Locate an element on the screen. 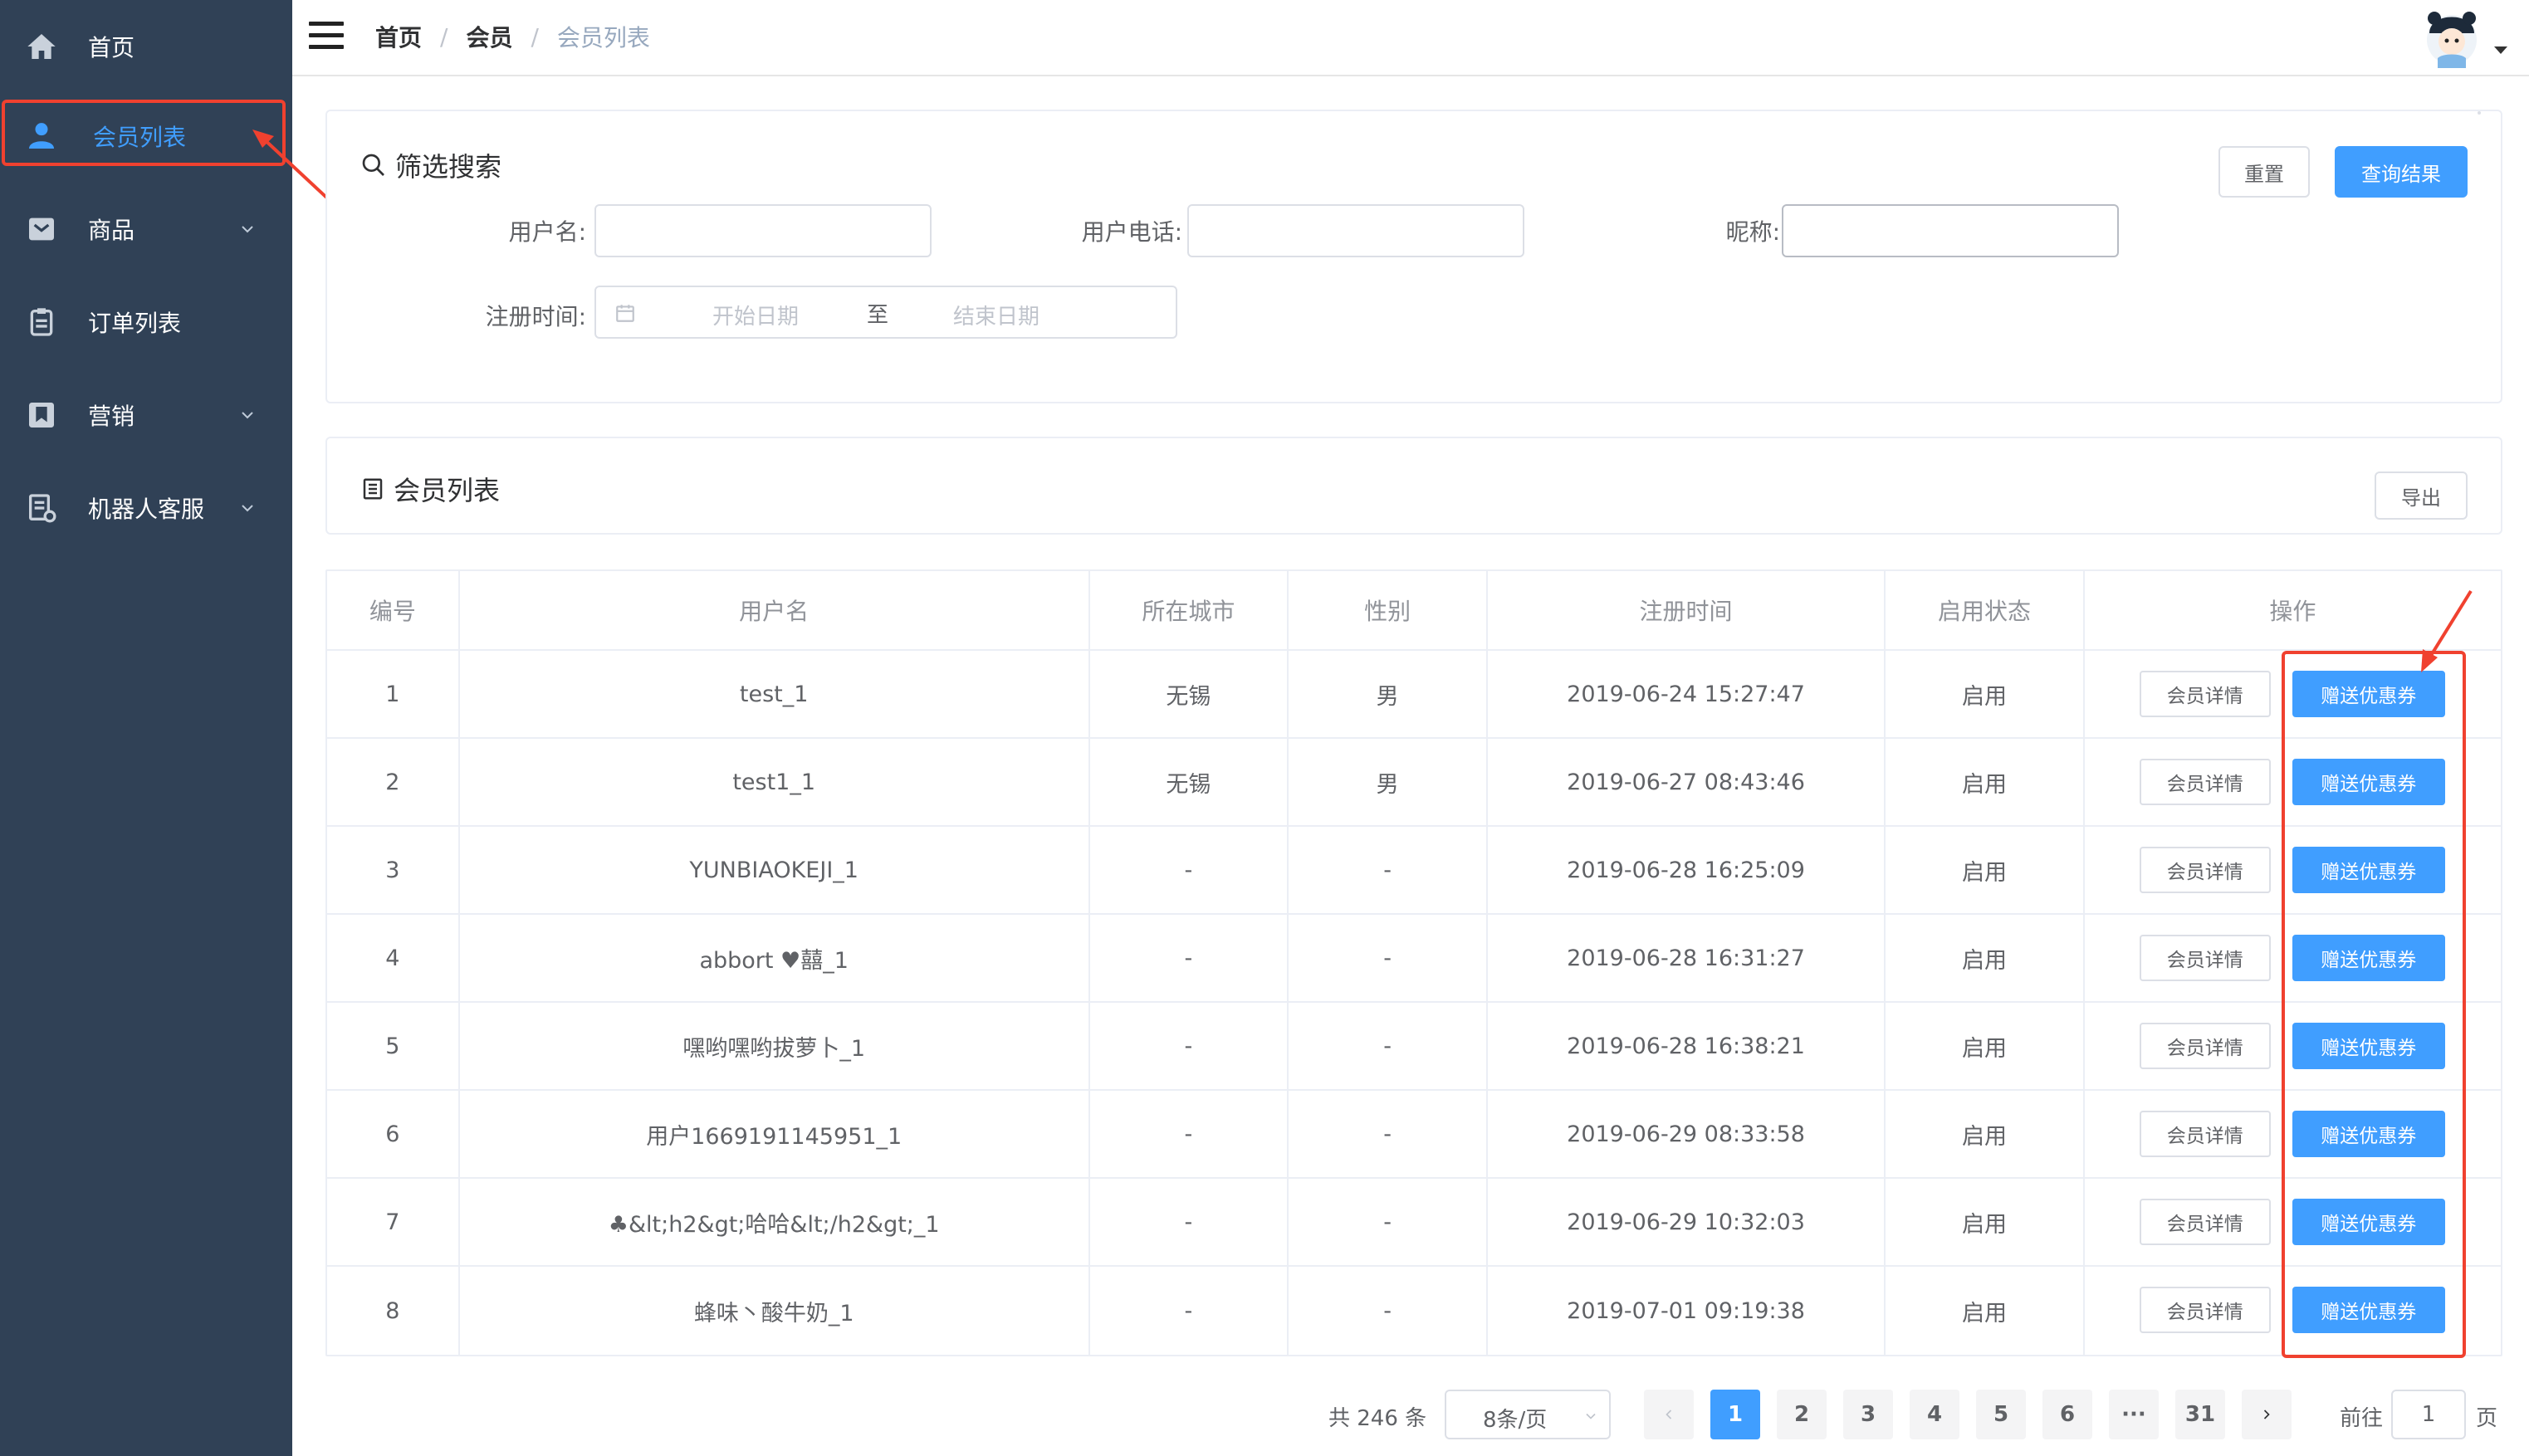  cell-regtime: 2019-06-28 16:38:21 is located at coordinates (1687, 1046).